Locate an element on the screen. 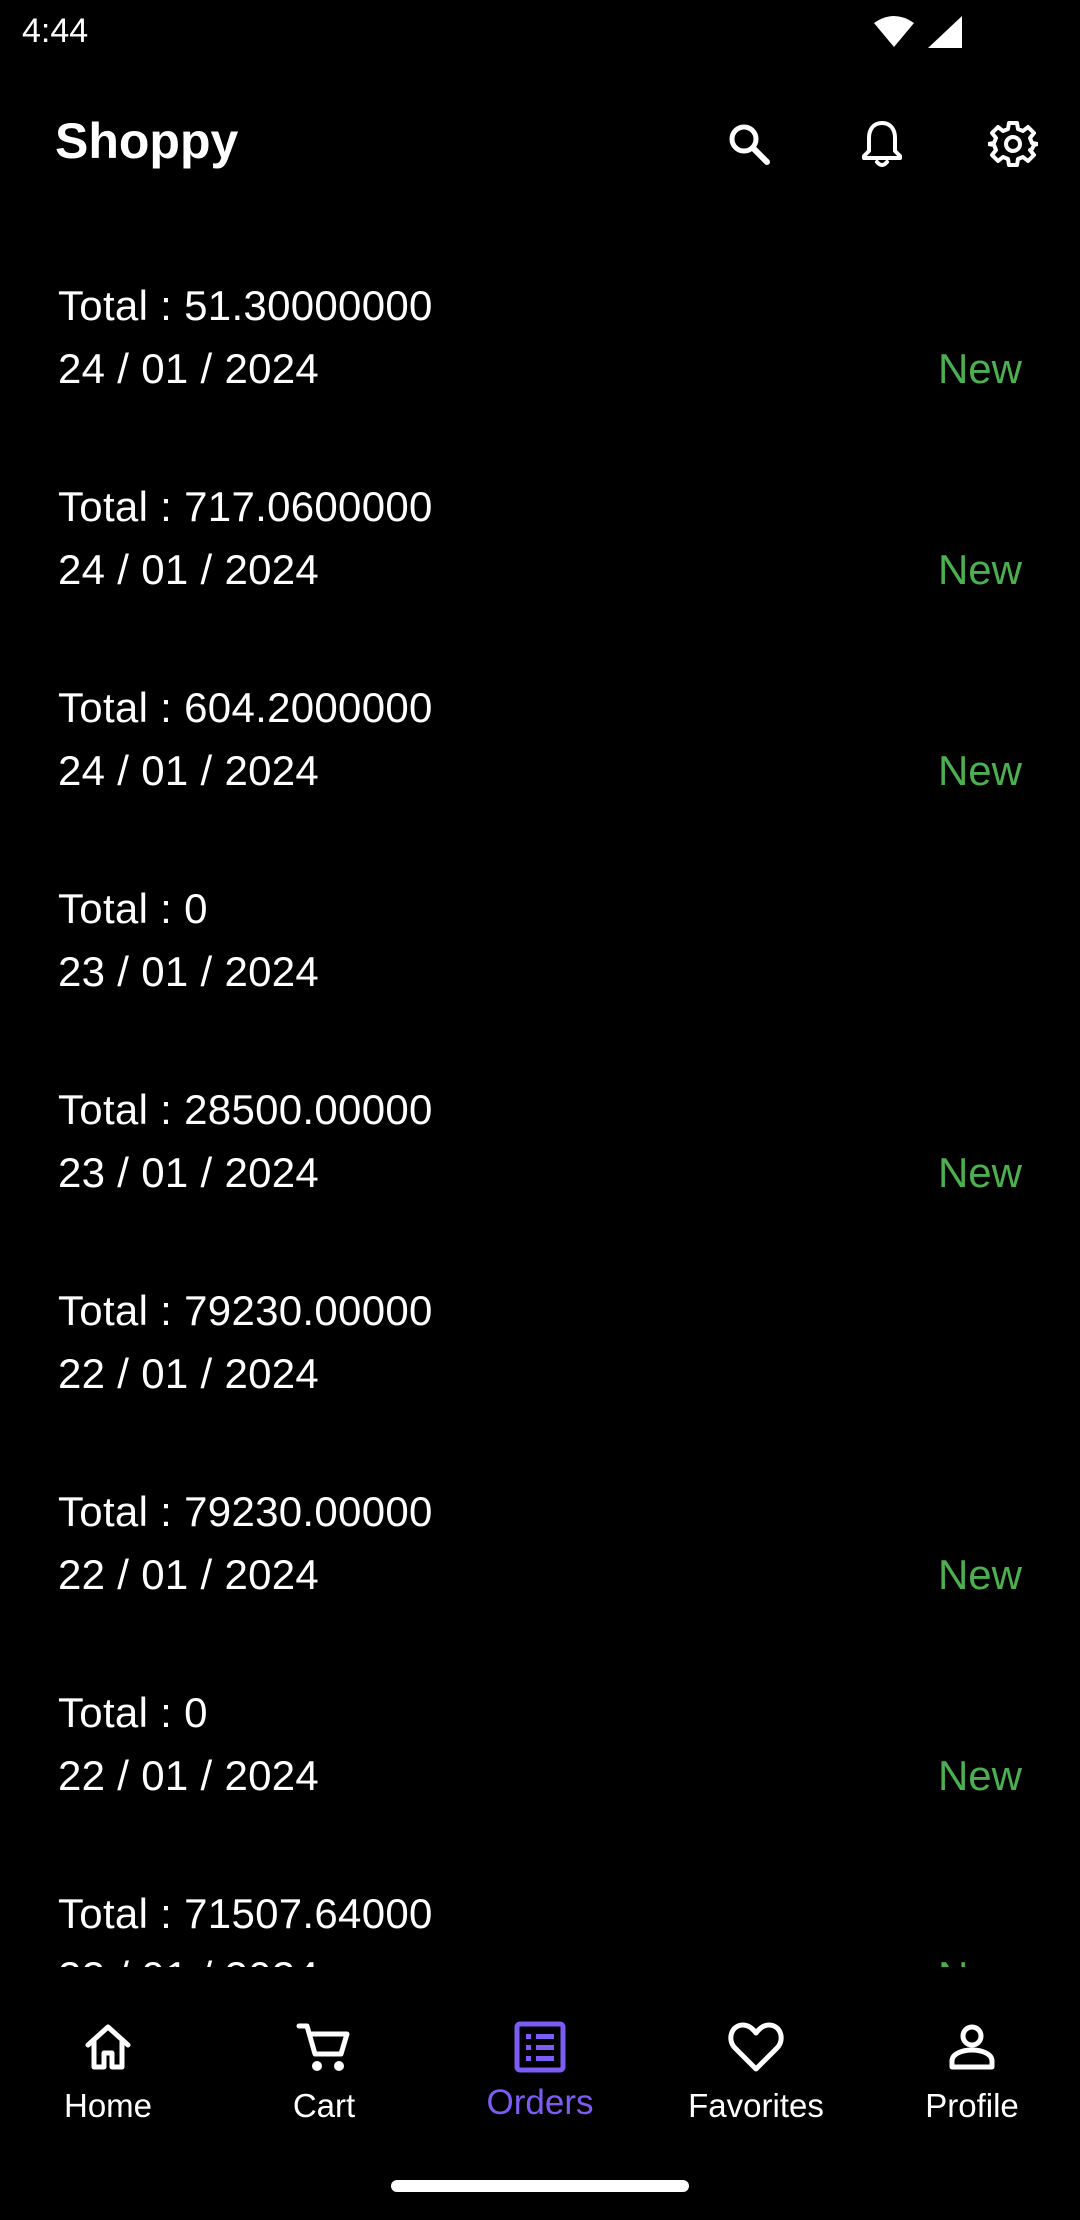 This screenshot has height=2220, width=1080. status-bar: 4:44 is located at coordinates (540, 33).